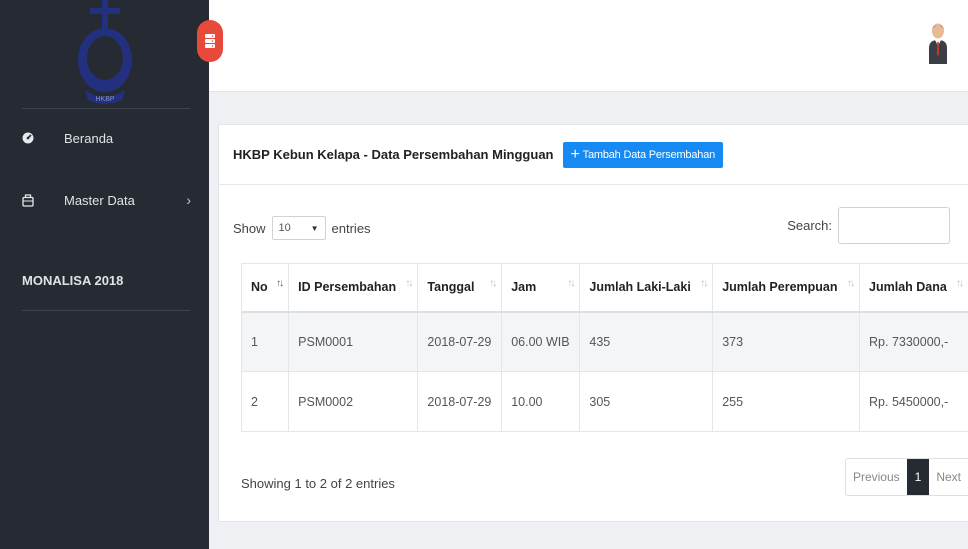 The height and width of the screenshot is (549, 968). Describe the element at coordinates (265, 341) in the screenshot. I see `table-cell: 1` at that location.